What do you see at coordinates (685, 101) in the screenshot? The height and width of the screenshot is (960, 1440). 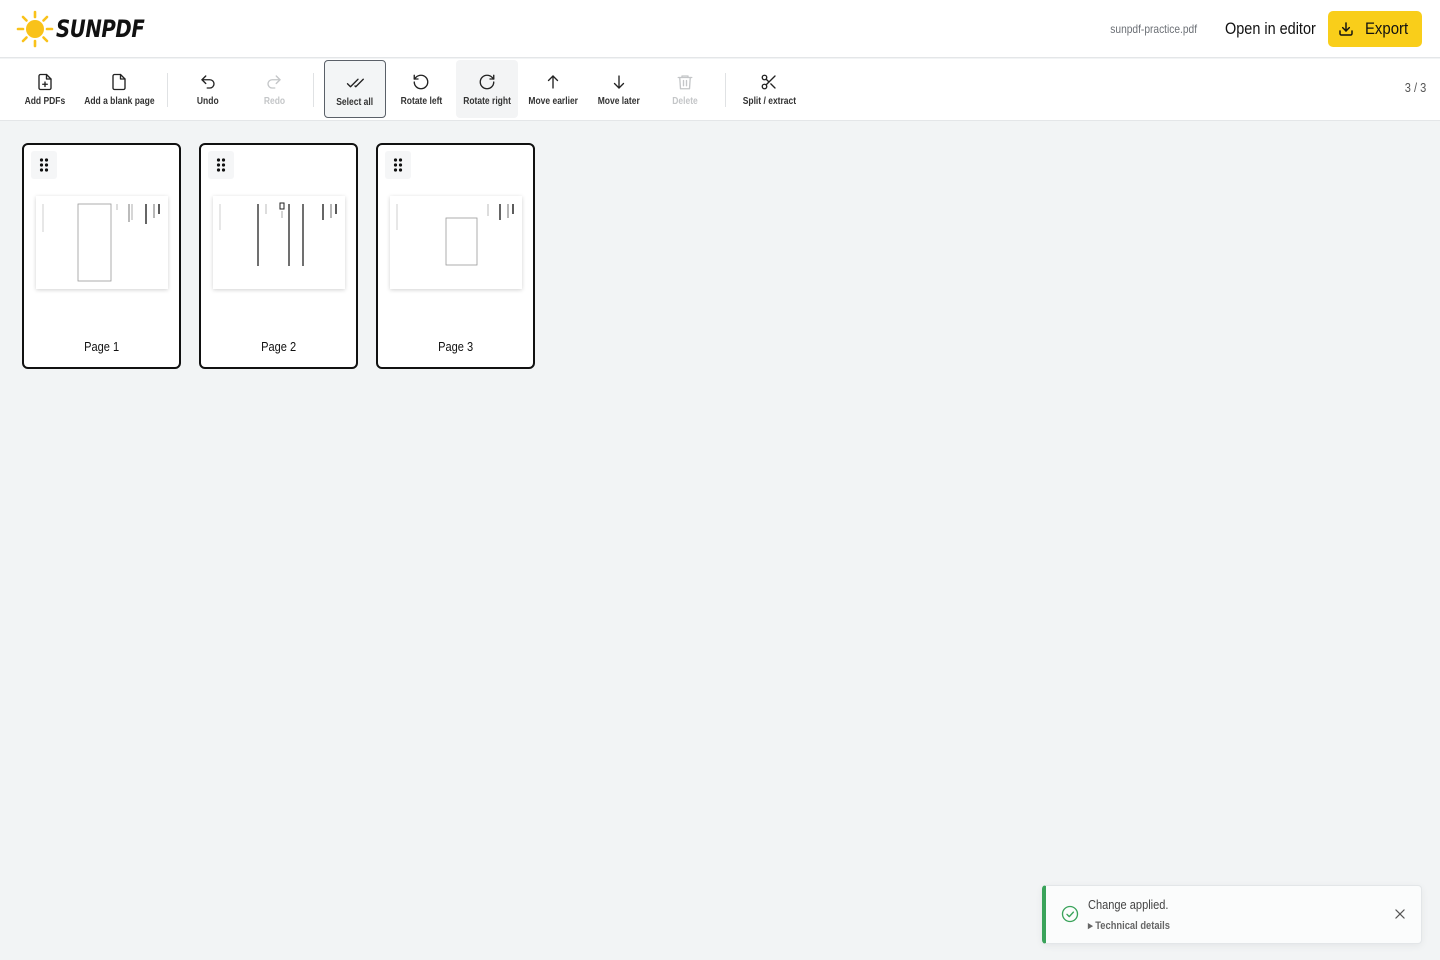 I see `delete-label: Delete` at bounding box center [685, 101].